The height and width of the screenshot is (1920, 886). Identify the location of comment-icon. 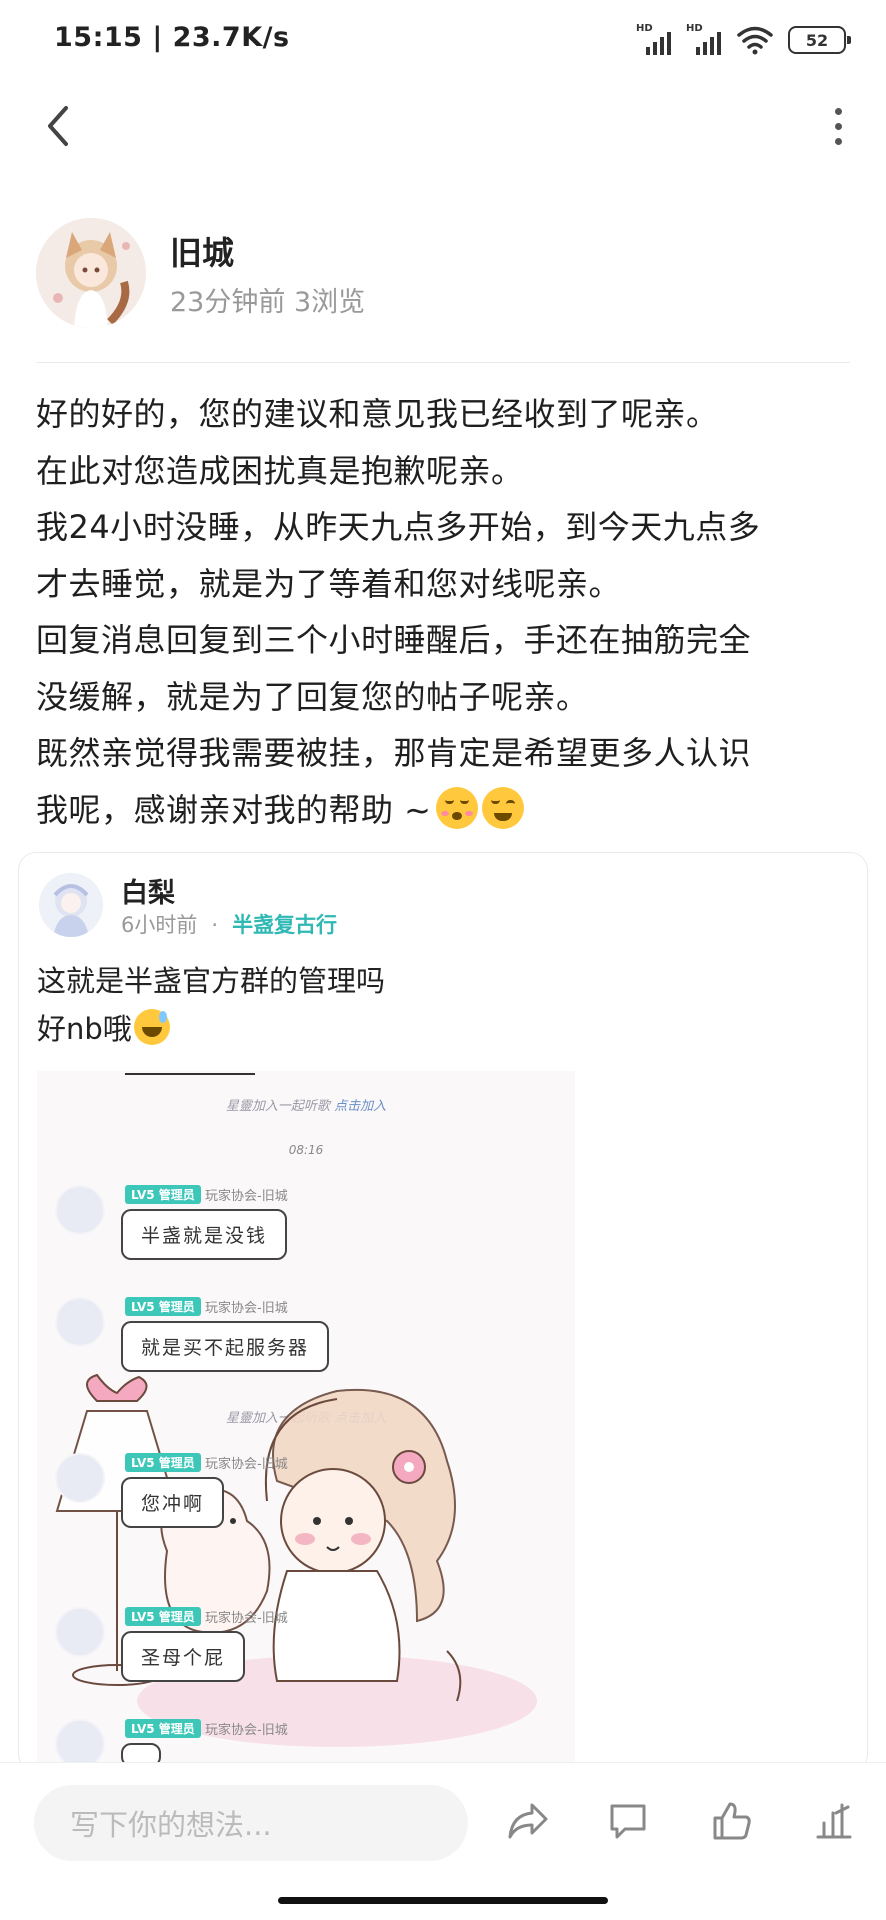
(628, 1821).